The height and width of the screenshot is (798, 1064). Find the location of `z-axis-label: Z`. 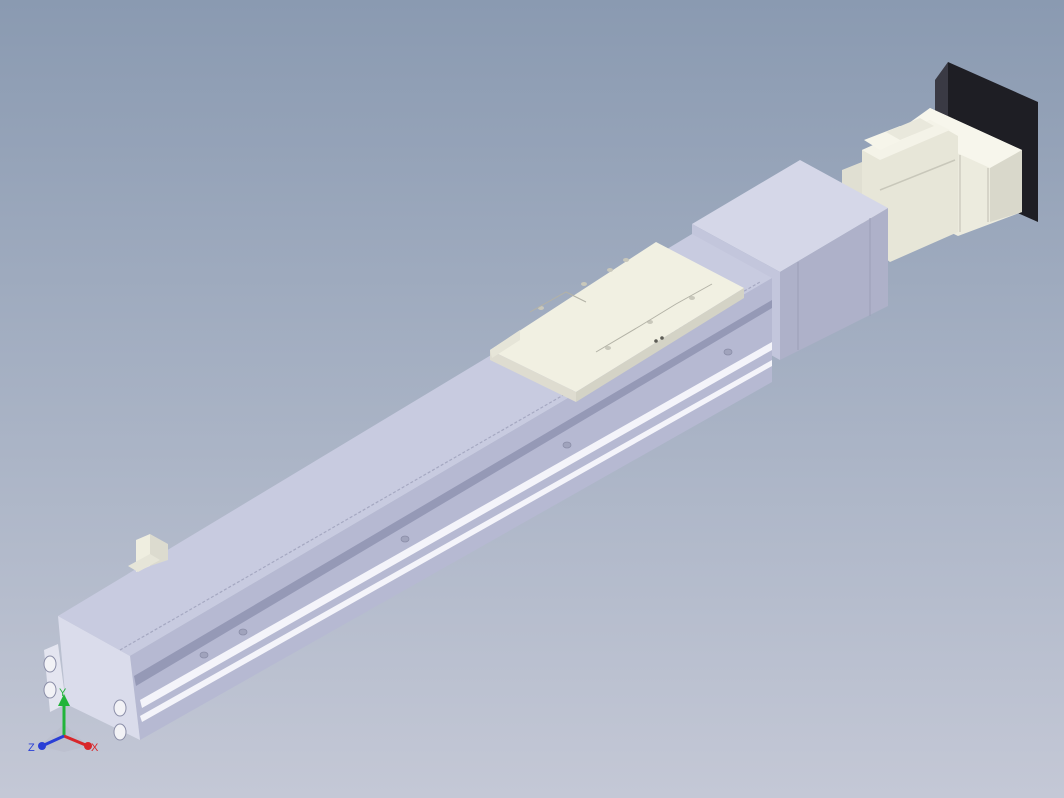

z-axis-label: Z is located at coordinates (31, 748).